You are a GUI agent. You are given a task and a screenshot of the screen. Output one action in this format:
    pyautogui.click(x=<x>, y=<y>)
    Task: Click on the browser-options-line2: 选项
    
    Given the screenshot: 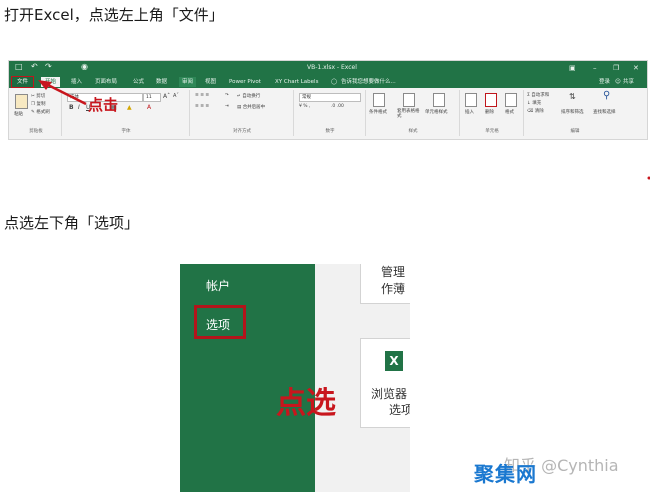 What is the action you would take?
    pyautogui.click(x=399, y=410)
    